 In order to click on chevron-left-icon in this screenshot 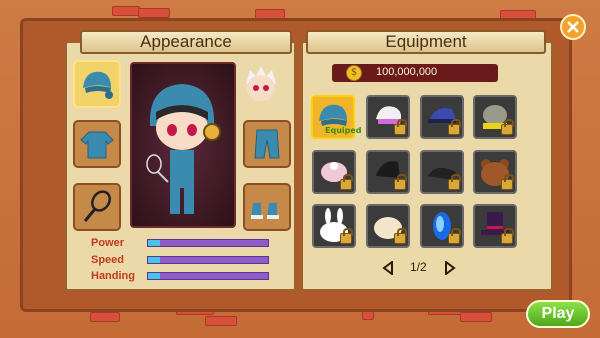, I will do `click(387, 268)`.